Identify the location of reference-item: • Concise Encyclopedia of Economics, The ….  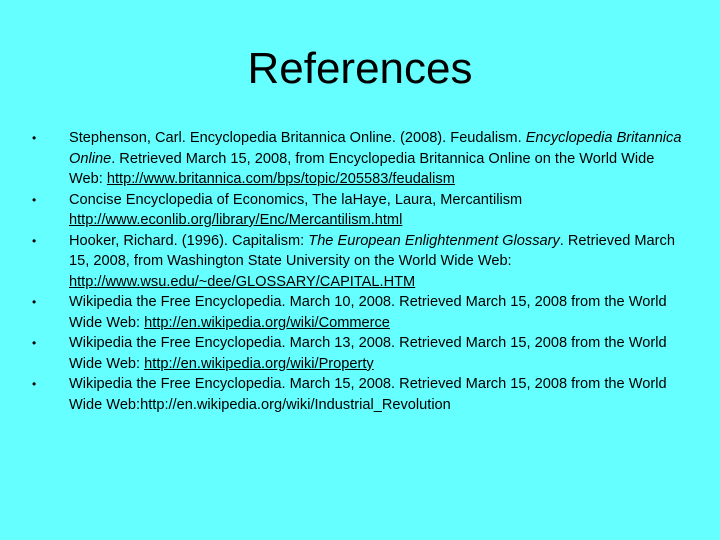
(362, 210).